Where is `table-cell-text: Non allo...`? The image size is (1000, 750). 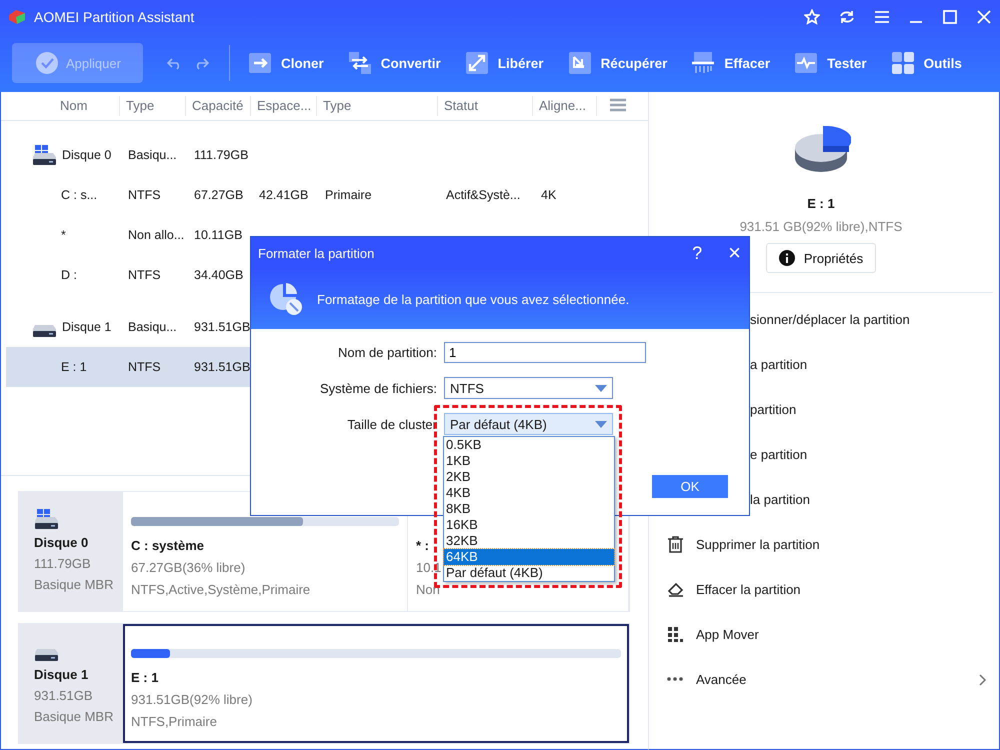
table-cell-text: Non allo... is located at coordinates (156, 235).